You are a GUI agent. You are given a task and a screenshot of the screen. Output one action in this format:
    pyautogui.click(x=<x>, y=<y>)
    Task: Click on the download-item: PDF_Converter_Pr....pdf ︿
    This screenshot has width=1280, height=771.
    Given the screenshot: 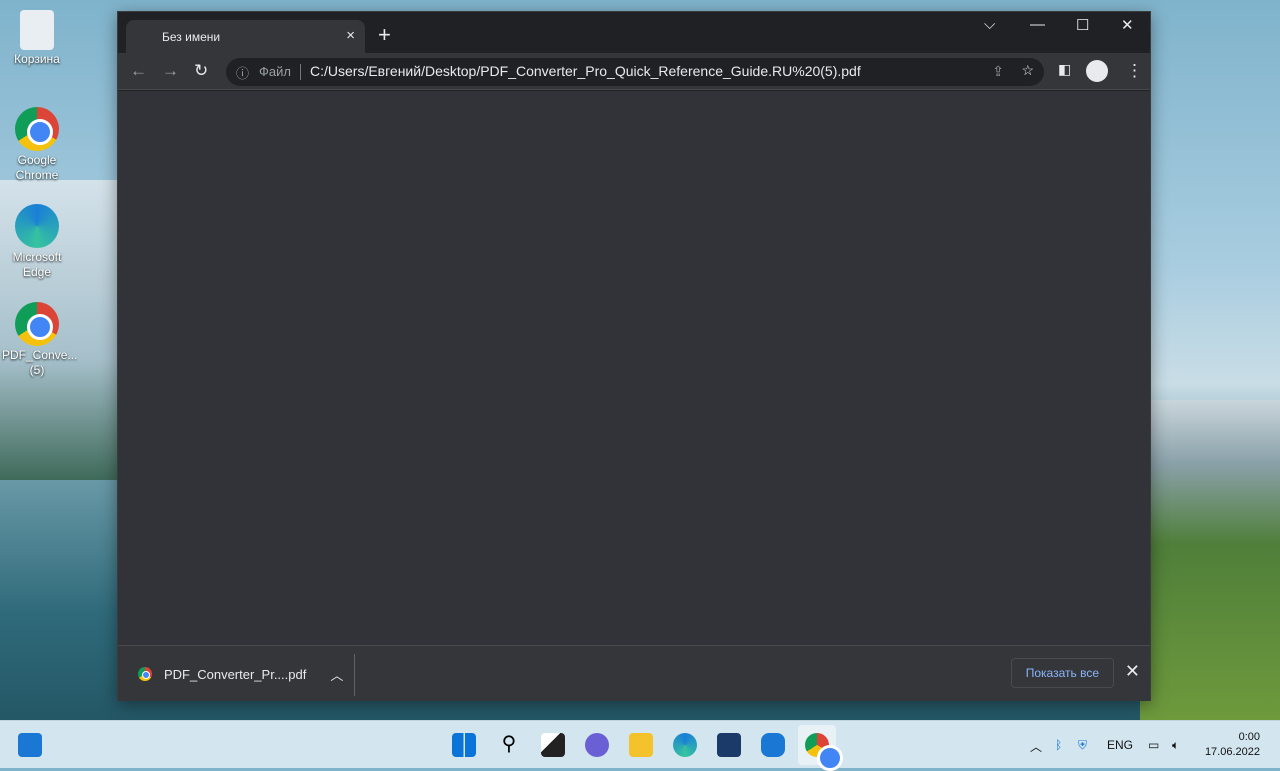 What is the action you would take?
    pyautogui.click(x=240, y=674)
    